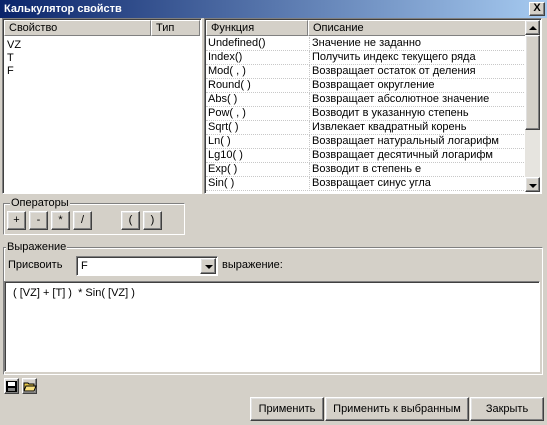  Describe the element at coordinates (401, 156) in the screenshot. I see `function-description: Возвращает десятичный логарифм` at that location.